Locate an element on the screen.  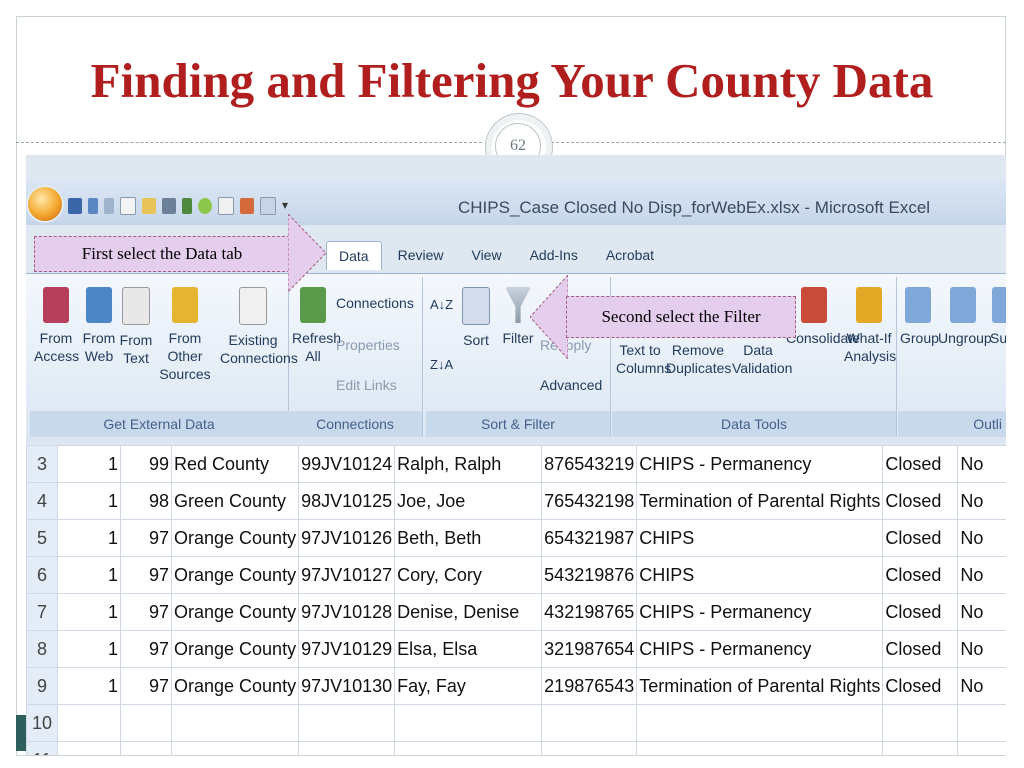
ungroup-button: Ungroup is located at coordinates (965, 317).